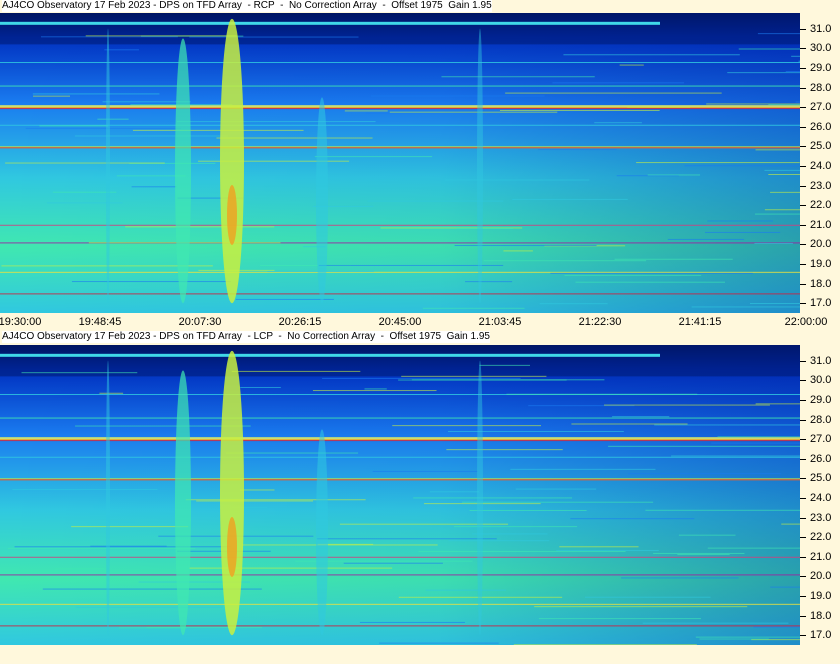  I want to click on burst-core, so click(232, 546).